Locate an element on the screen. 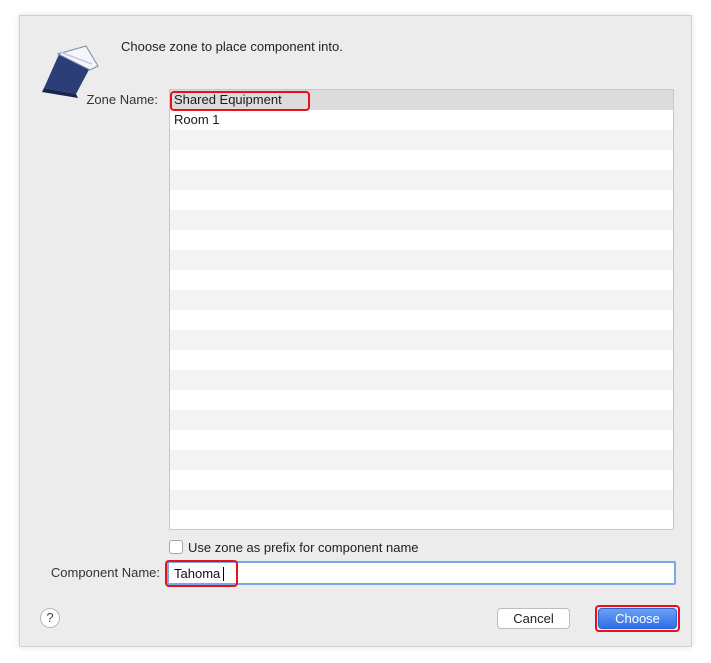 The height and width of the screenshot is (663, 711). app-document-icon is located at coordinates (70, 71).